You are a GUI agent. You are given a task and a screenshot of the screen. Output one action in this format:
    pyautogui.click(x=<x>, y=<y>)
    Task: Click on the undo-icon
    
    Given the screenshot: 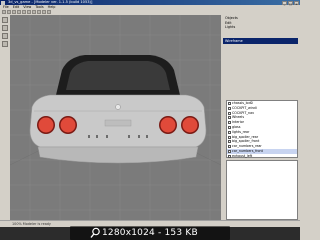 What is the action you would take?
    pyautogui.click(x=19, y=12)
    